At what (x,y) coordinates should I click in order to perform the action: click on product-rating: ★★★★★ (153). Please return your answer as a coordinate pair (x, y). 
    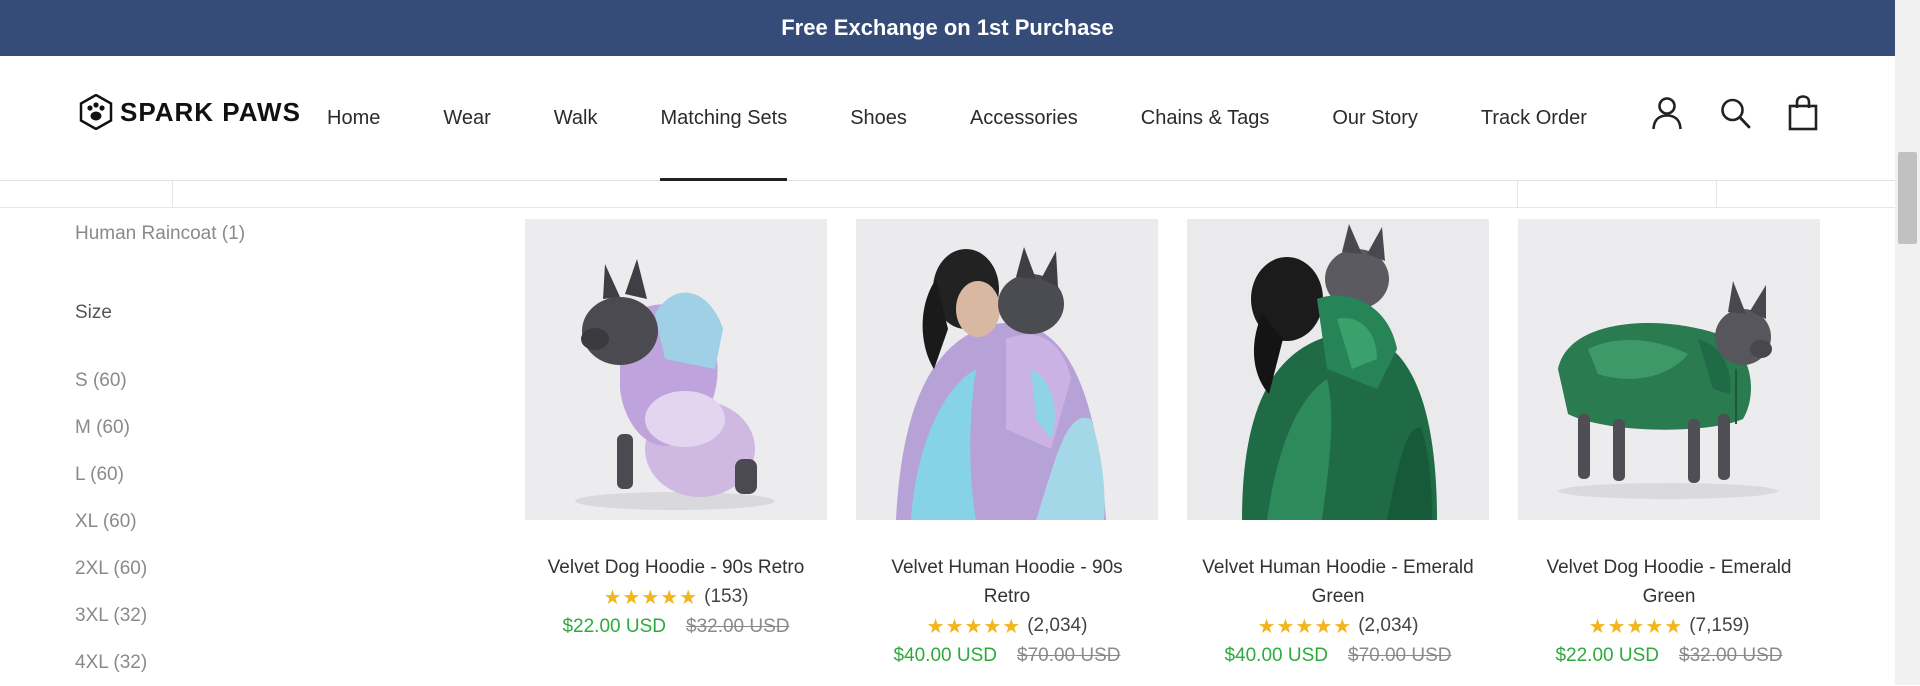
    Looking at the image, I should click on (676, 597).